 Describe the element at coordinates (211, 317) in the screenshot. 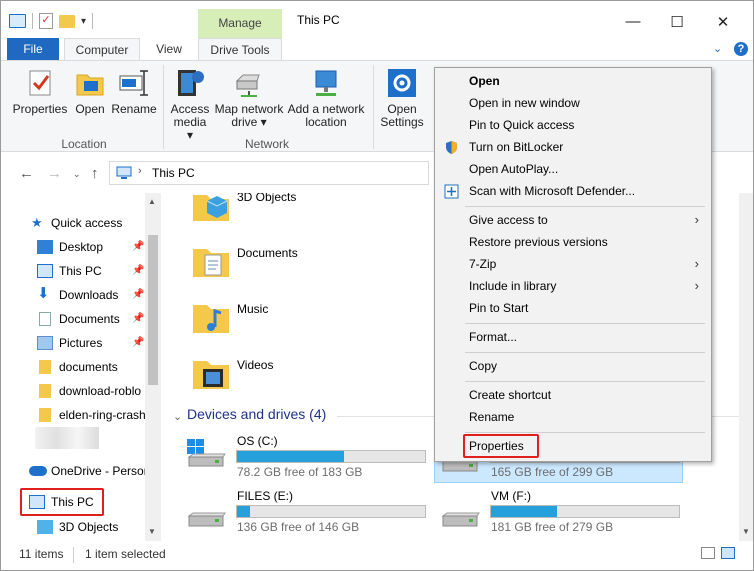

I see `folder-music` at that location.